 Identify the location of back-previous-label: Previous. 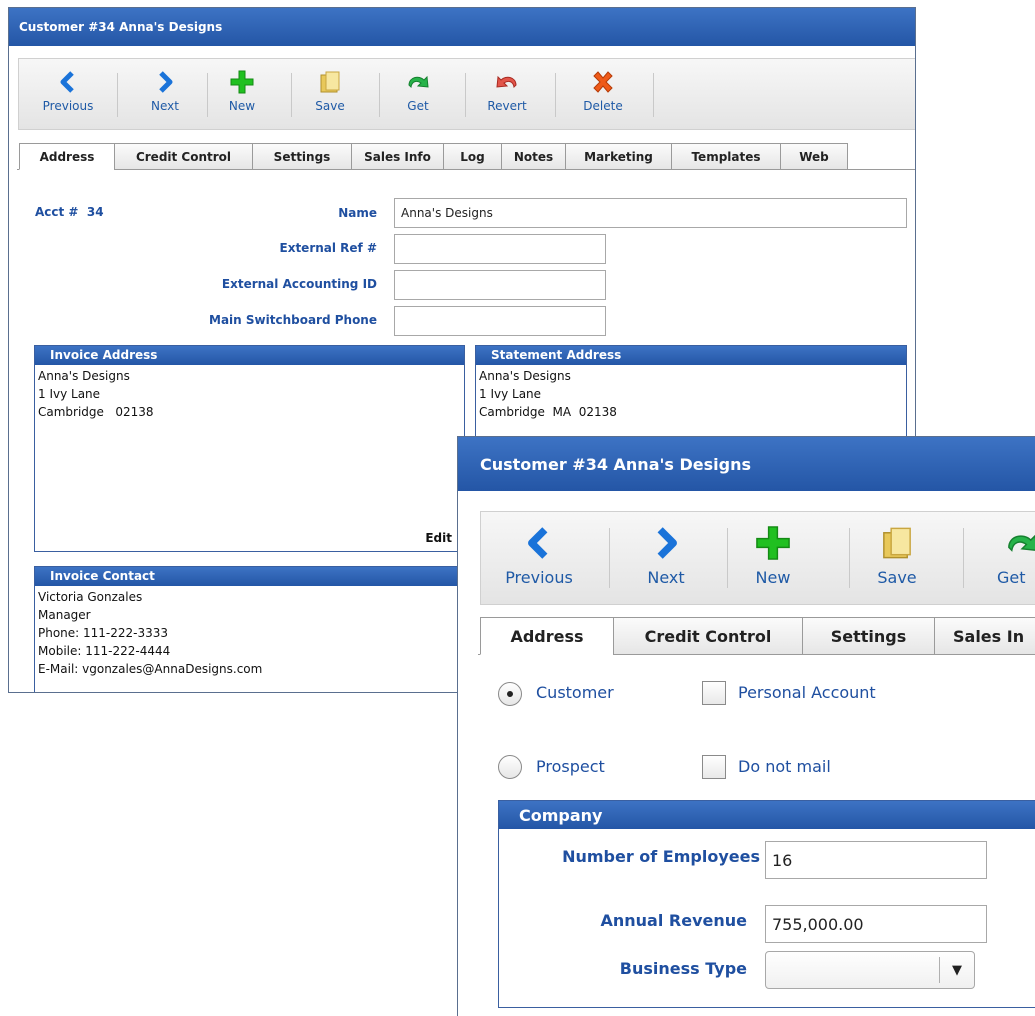
(68, 106).